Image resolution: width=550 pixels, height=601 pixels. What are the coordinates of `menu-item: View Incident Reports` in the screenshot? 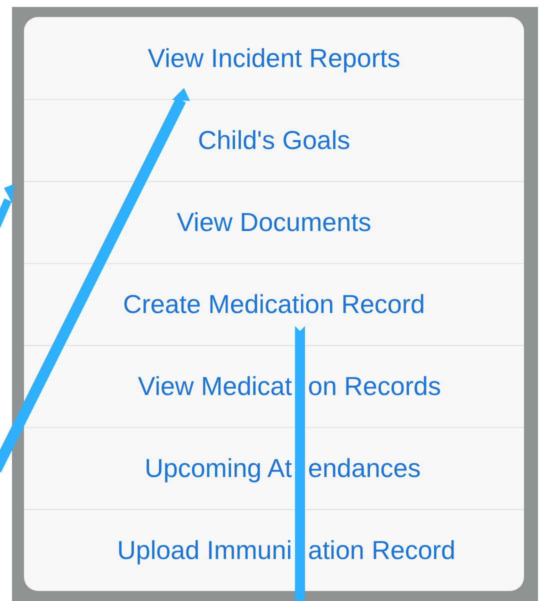 It's located at (274, 58).